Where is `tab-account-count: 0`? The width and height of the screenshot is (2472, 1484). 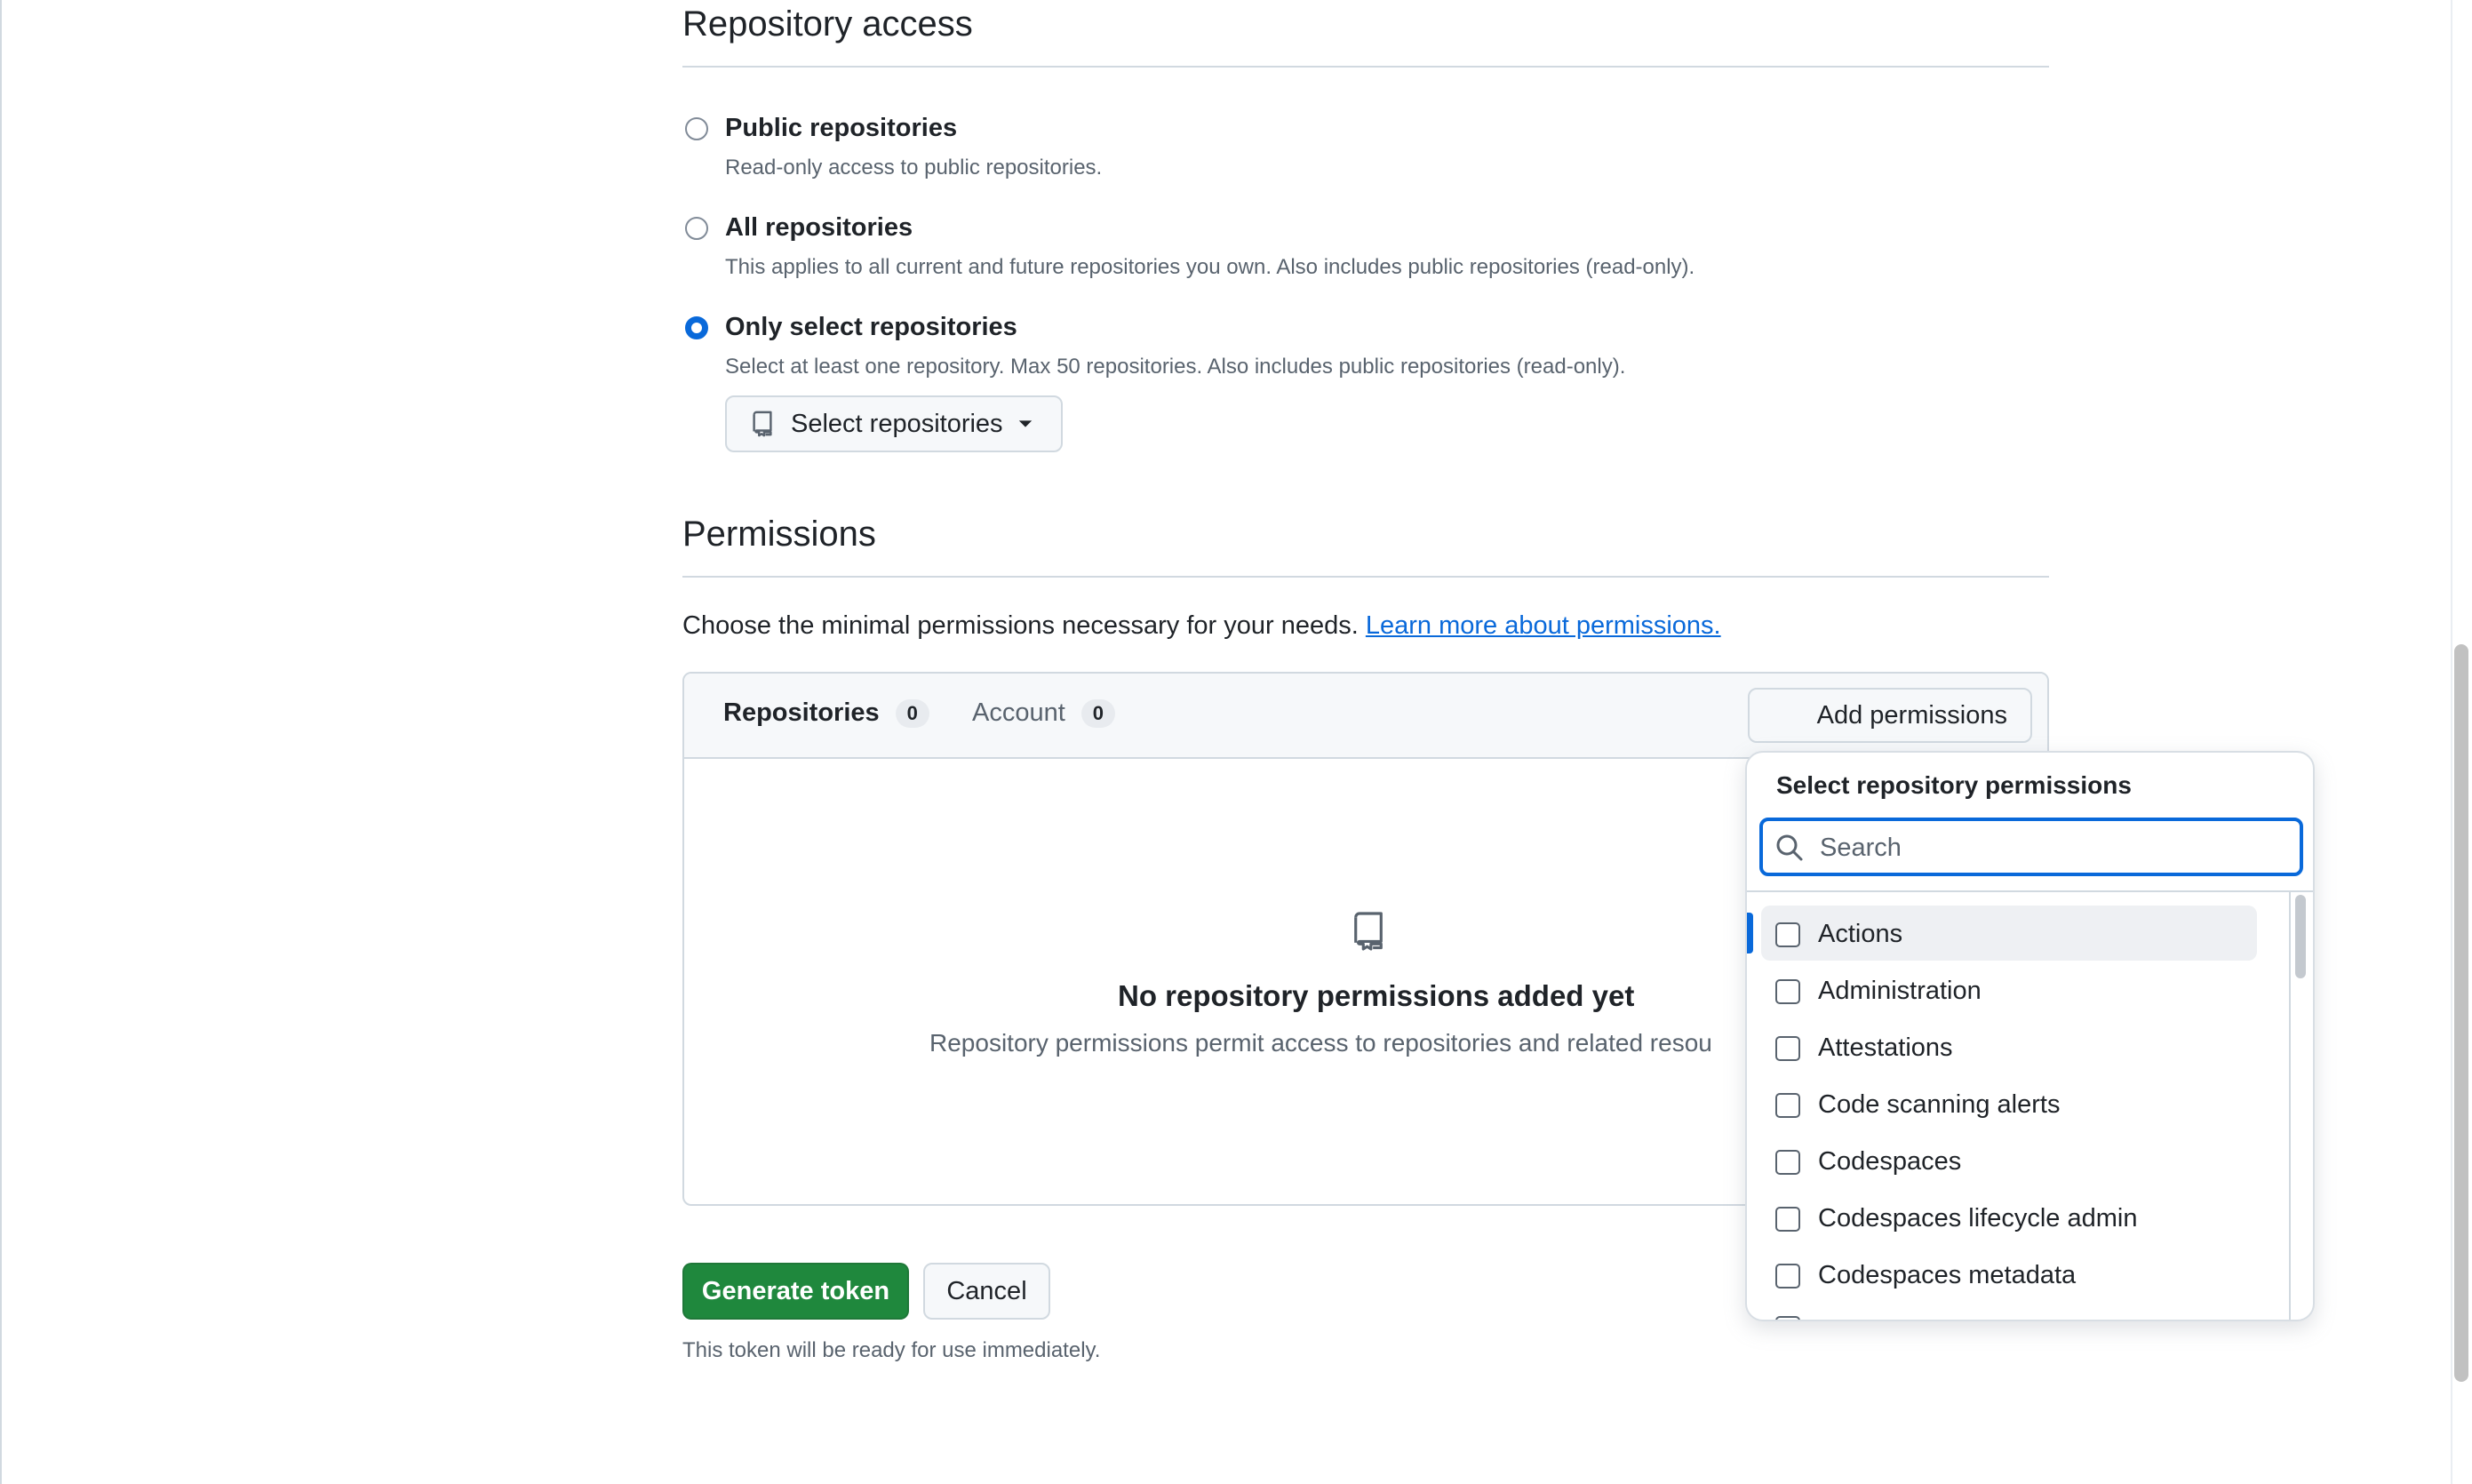
tab-account-count: 0 is located at coordinates (1098, 713).